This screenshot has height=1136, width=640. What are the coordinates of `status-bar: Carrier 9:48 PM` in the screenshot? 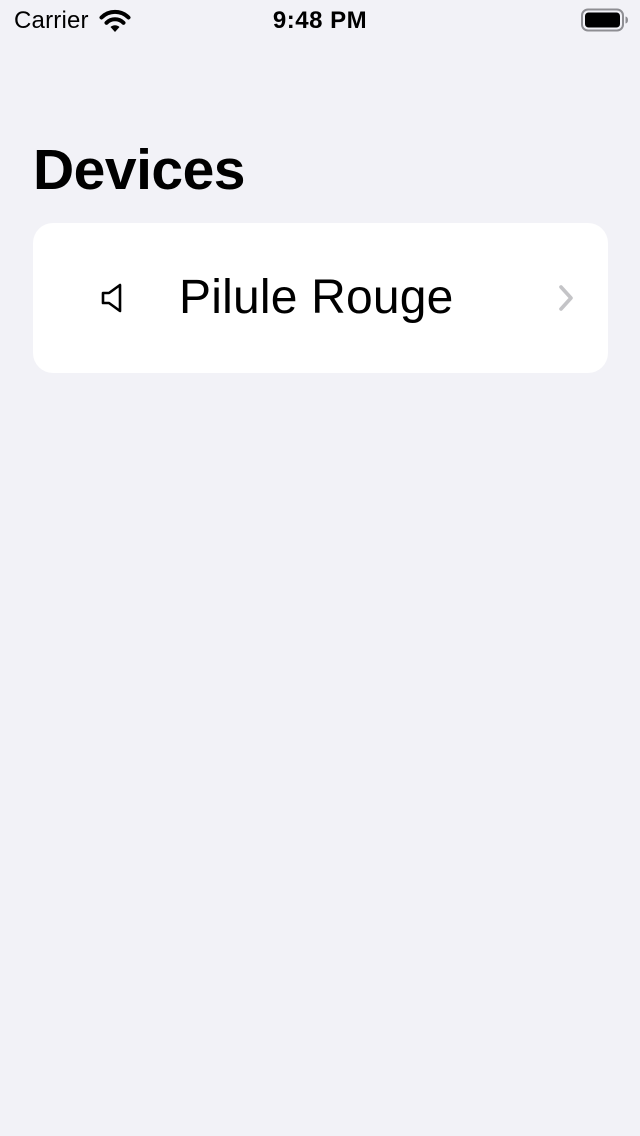 It's located at (320, 20).